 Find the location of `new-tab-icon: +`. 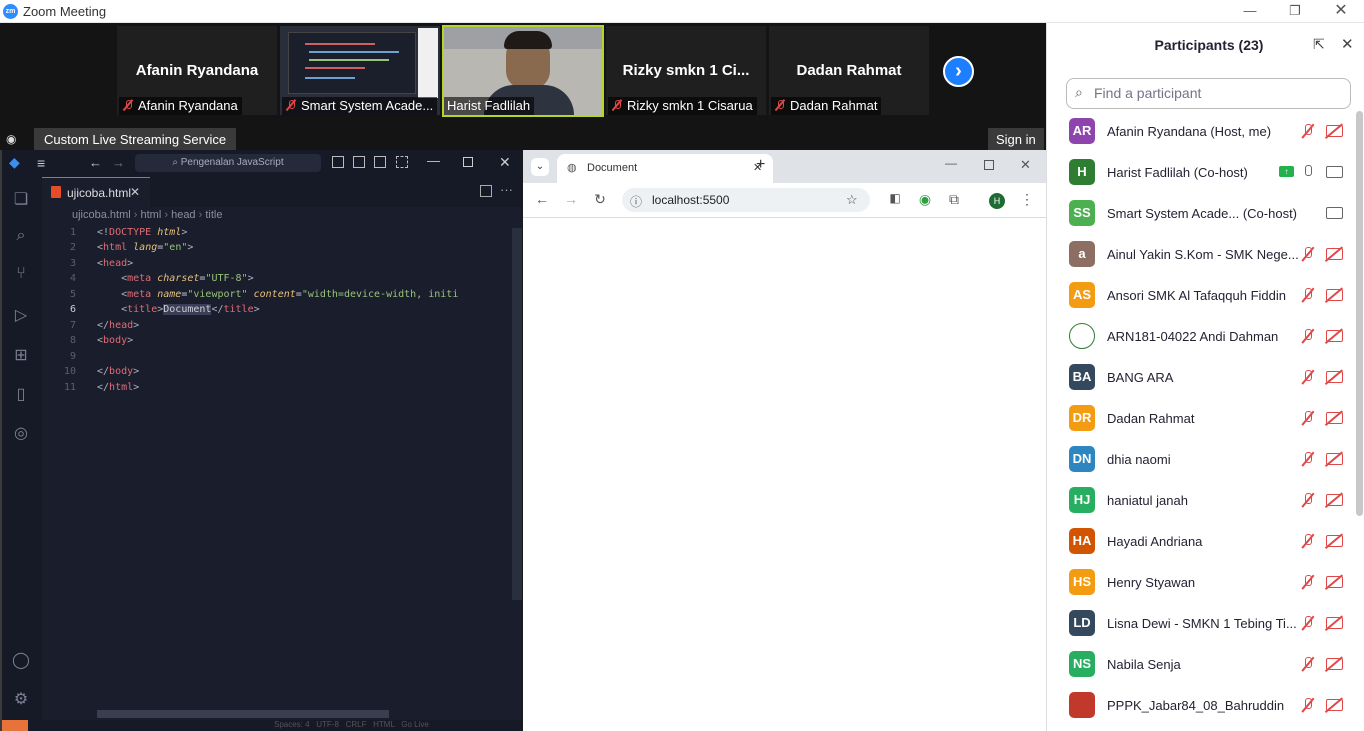

new-tab-icon: + is located at coordinates (760, 165).